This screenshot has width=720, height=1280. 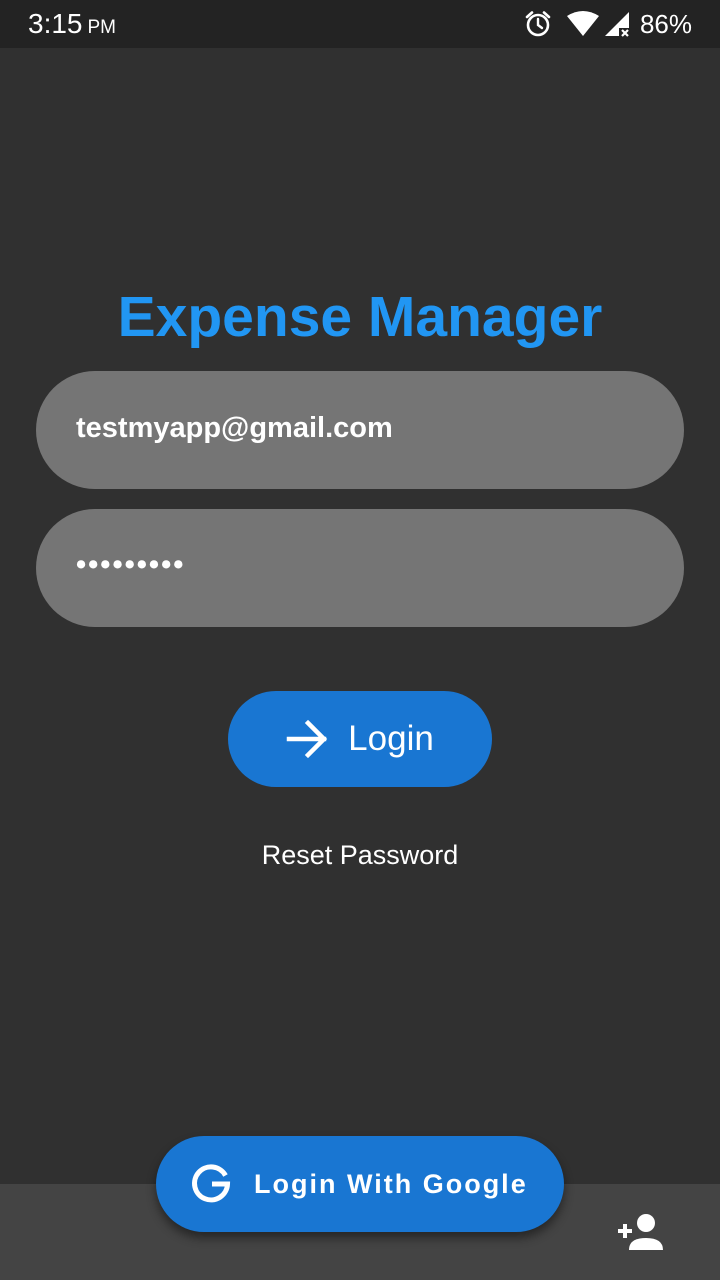 I want to click on wifi-icon, so click(x=582, y=23).